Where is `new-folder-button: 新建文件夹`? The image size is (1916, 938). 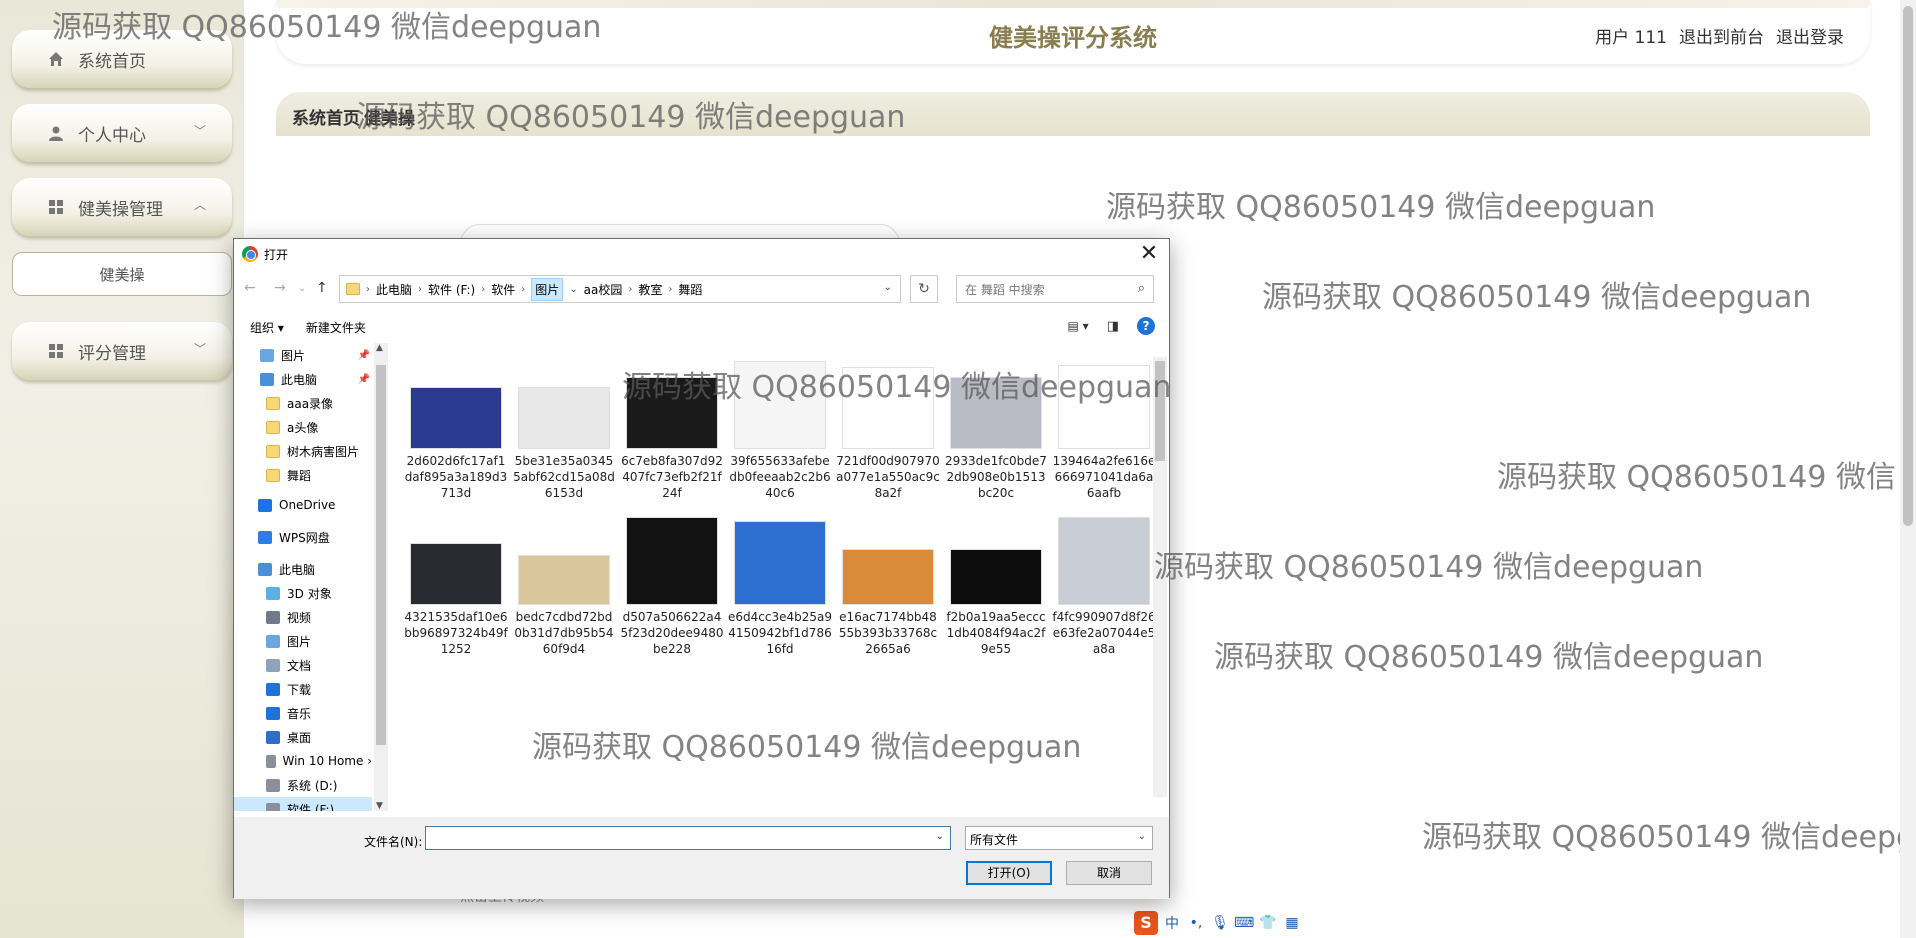 new-folder-button: 新建文件夹 is located at coordinates (336, 327).